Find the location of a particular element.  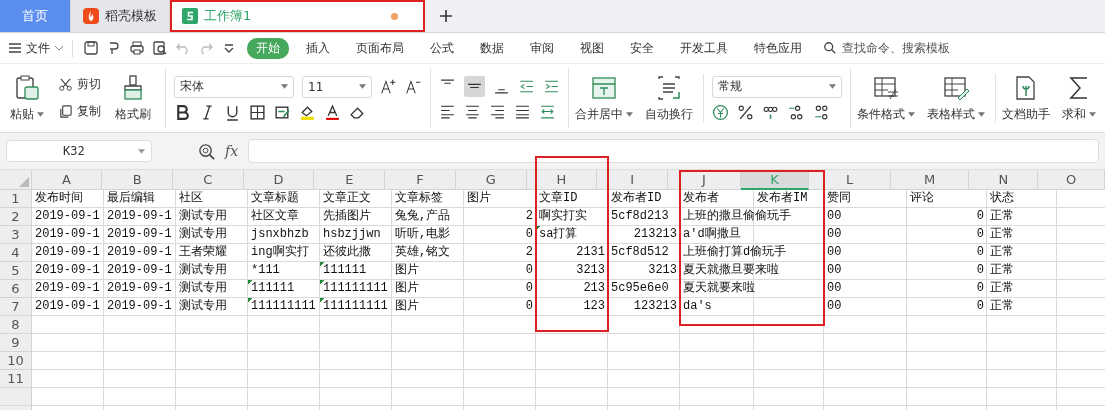

new-tab-icon is located at coordinates (446, 16).